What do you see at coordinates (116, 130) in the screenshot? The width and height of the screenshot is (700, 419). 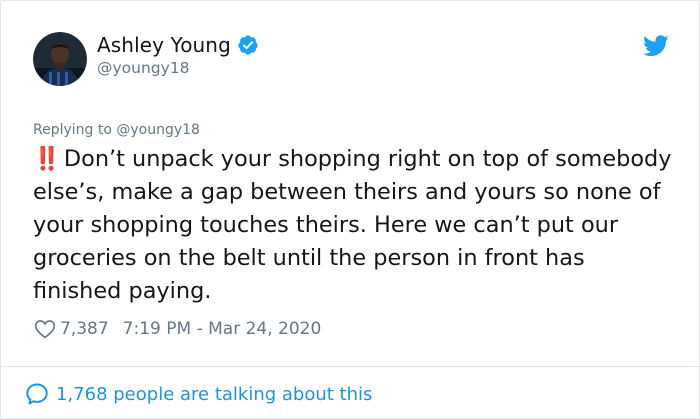 I see `replying-to: Replying to @youngy18` at bounding box center [116, 130].